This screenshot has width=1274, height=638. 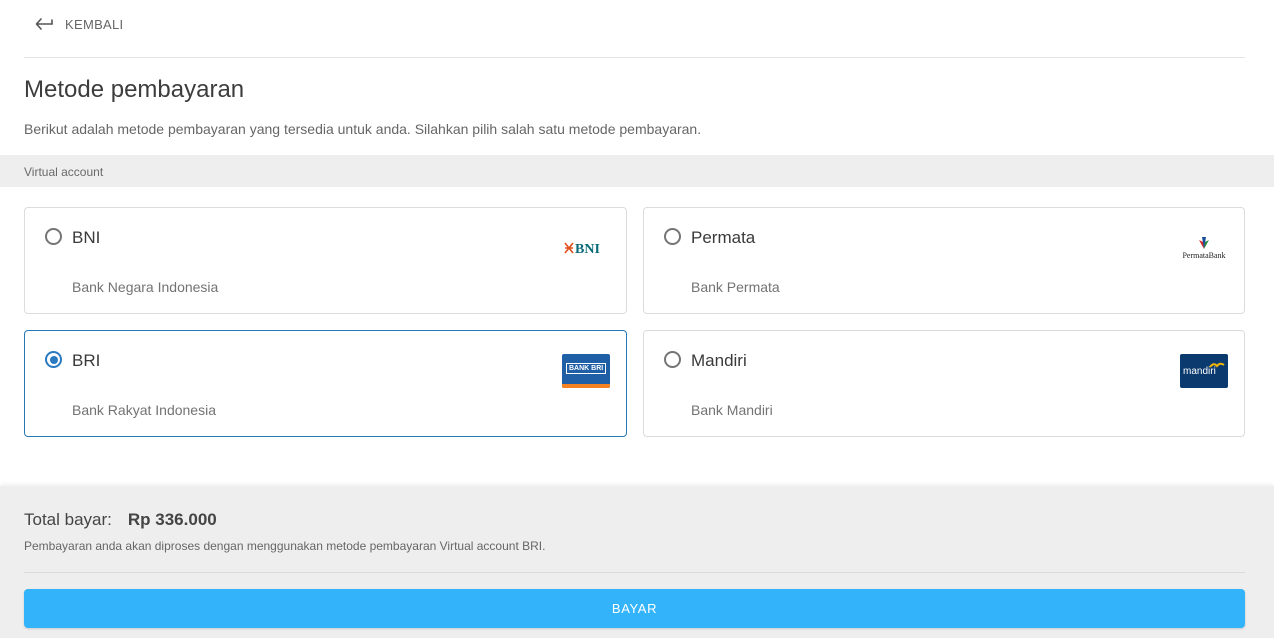 I want to click on arrow-left-icon, so click(x=44, y=24).